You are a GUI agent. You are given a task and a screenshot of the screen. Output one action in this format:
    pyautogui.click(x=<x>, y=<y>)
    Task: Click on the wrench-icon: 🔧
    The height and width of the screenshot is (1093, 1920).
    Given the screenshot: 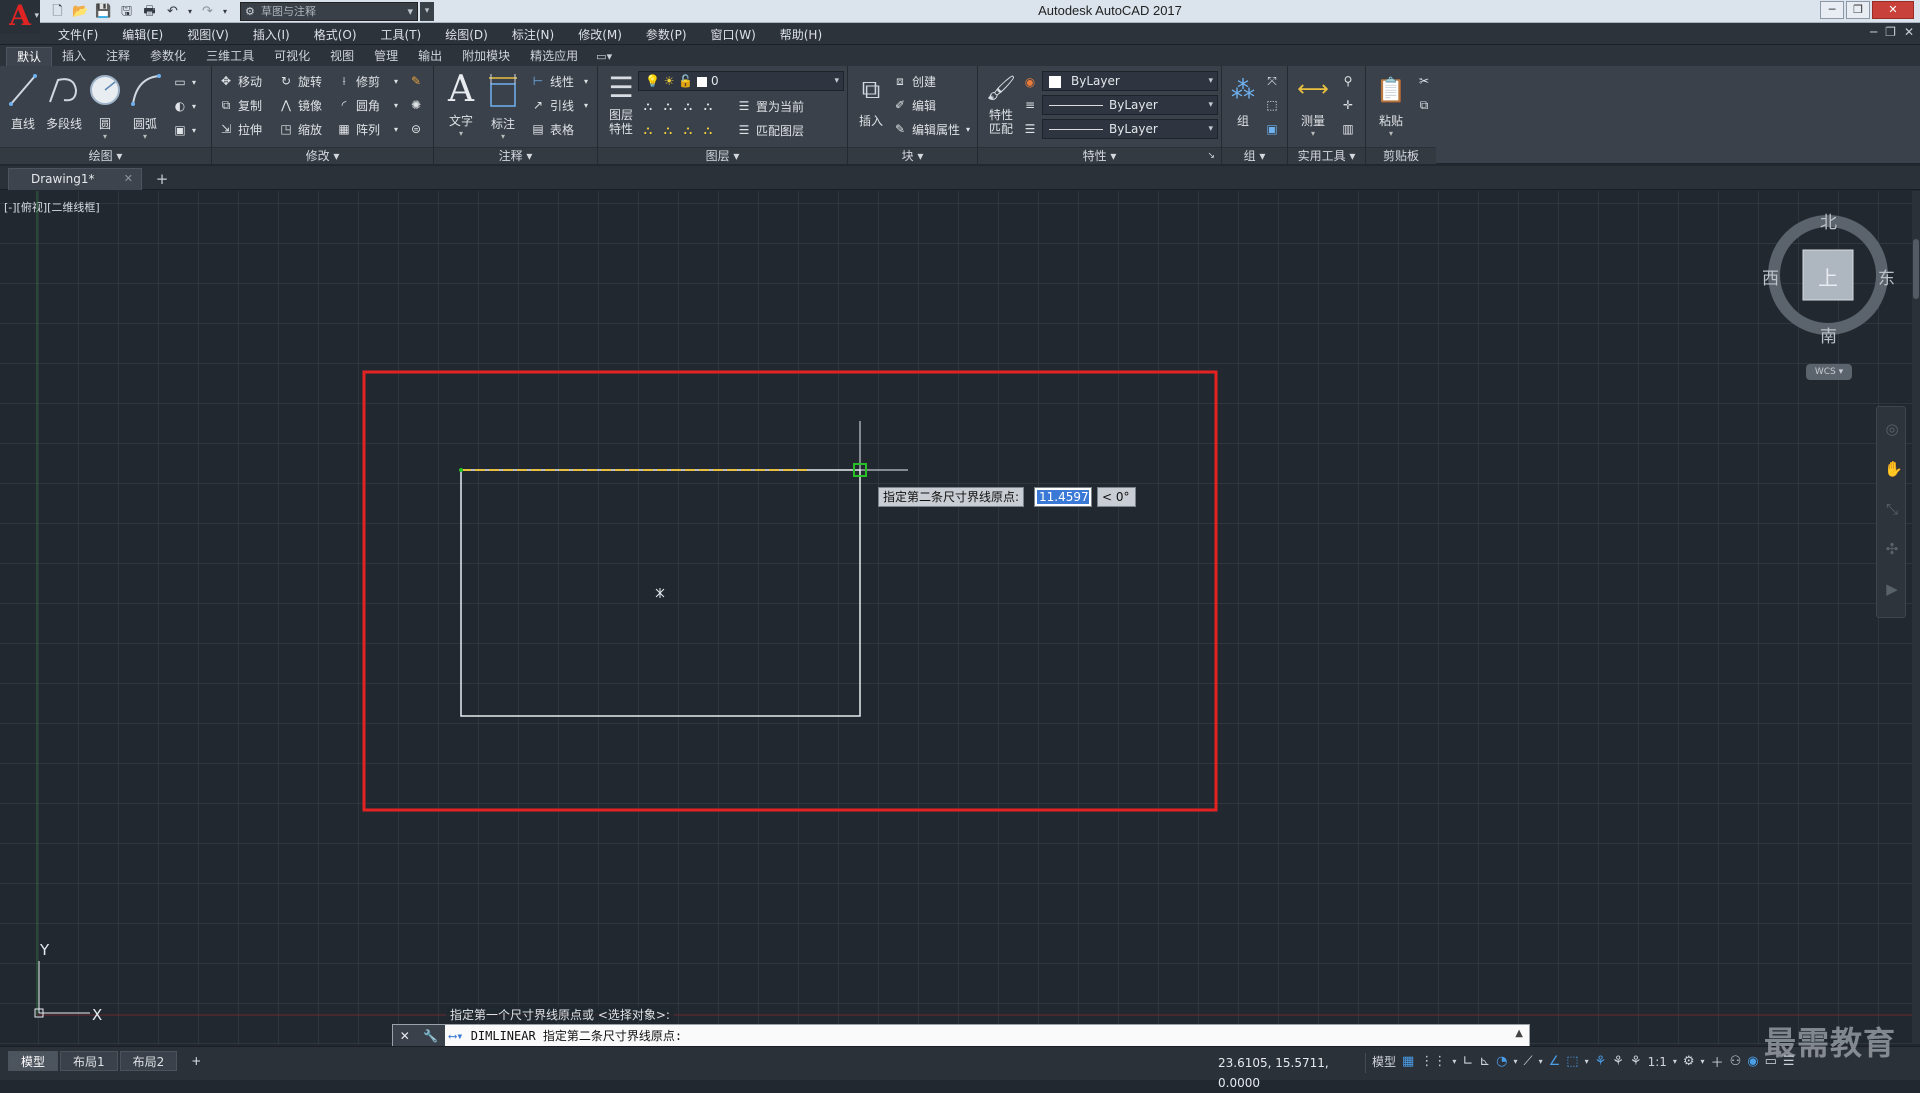 What is the action you would take?
    pyautogui.click(x=430, y=1036)
    